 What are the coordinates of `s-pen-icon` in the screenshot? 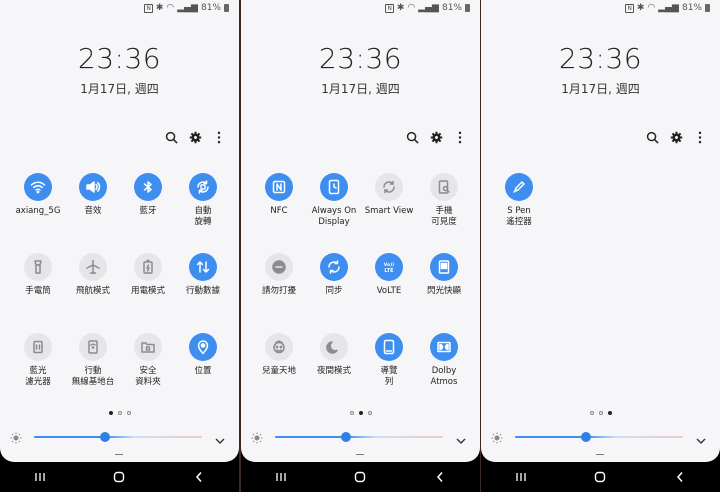 It's located at (519, 187).